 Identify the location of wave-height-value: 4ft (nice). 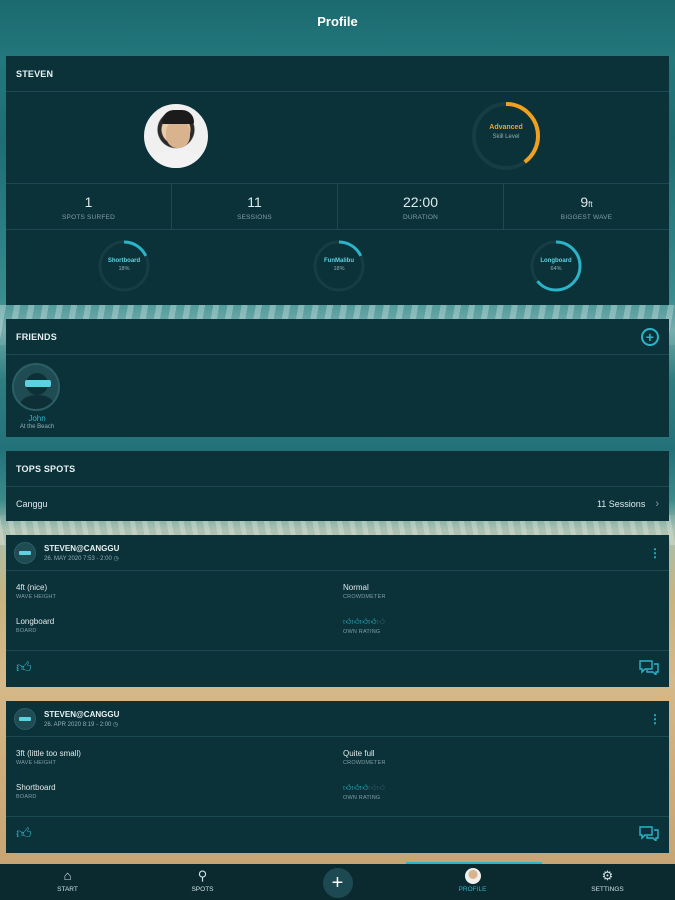
(32, 587).